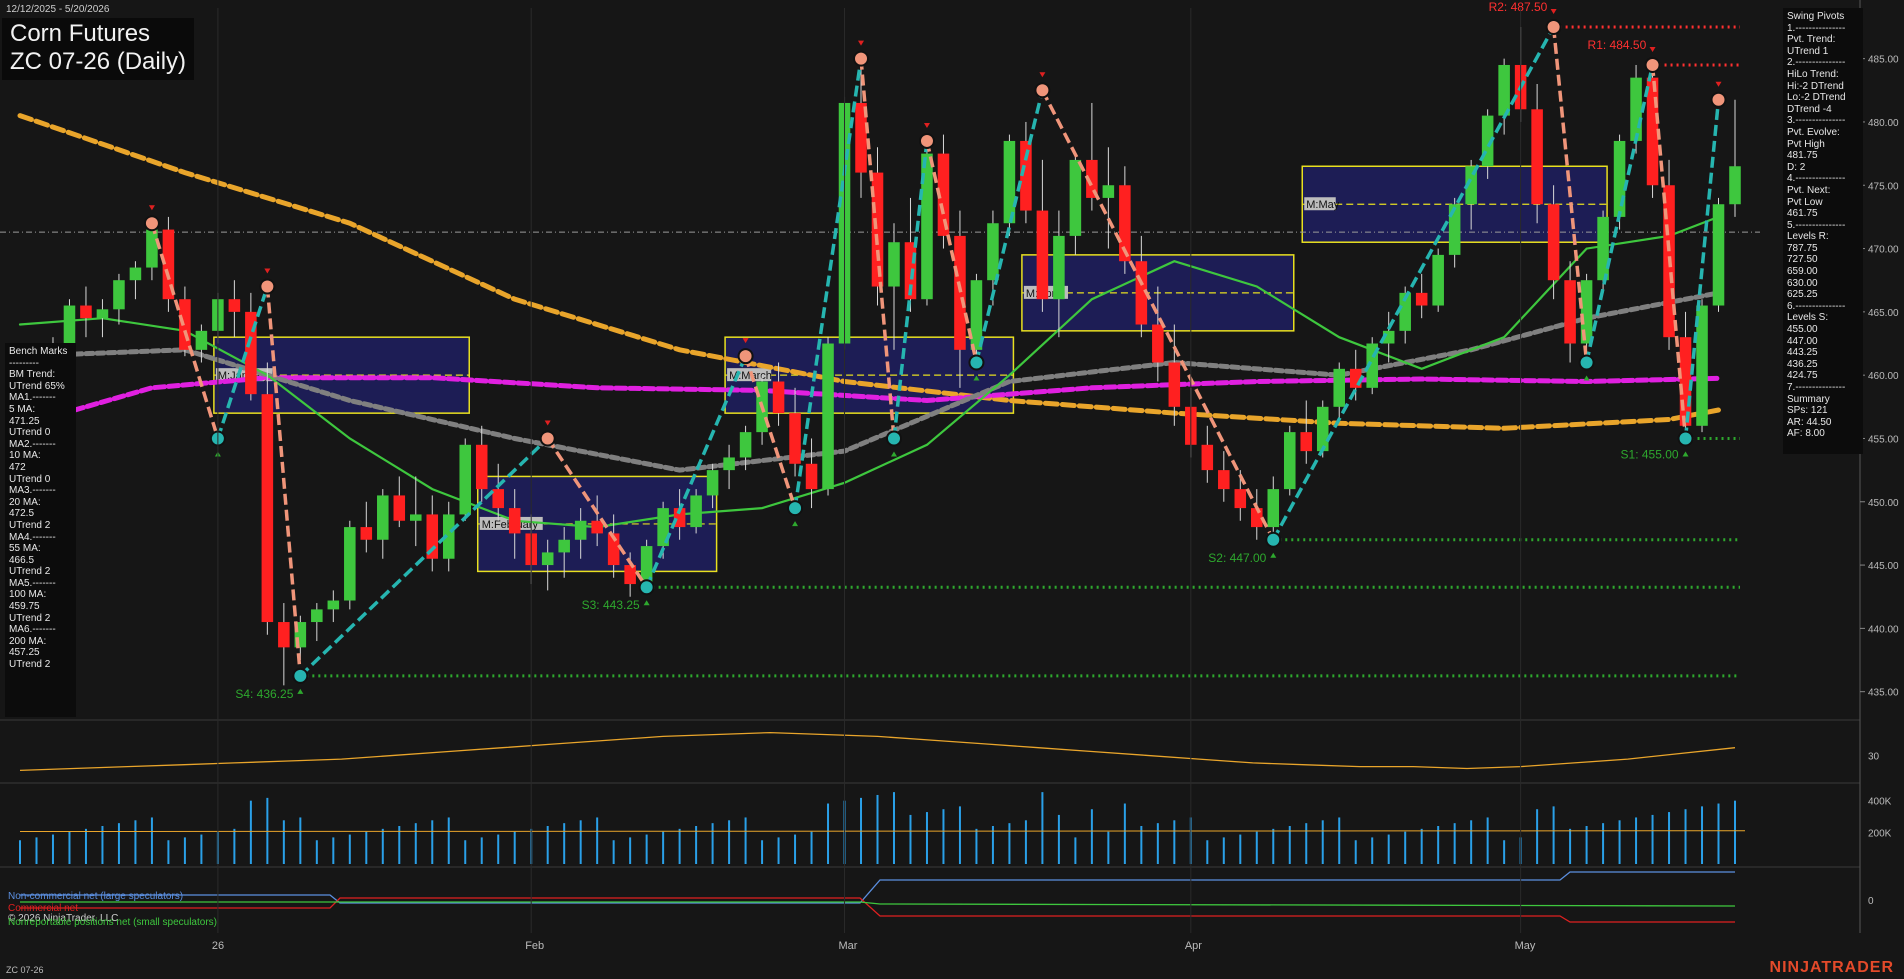 The image size is (1904, 979). Describe the element at coordinates (1883, 60) in the screenshot. I see `y-tick-label: 485.00` at that location.